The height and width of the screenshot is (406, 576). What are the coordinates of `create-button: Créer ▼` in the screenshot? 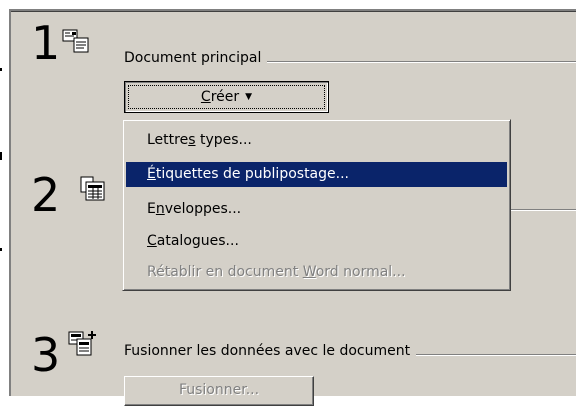 It's located at (226, 97).